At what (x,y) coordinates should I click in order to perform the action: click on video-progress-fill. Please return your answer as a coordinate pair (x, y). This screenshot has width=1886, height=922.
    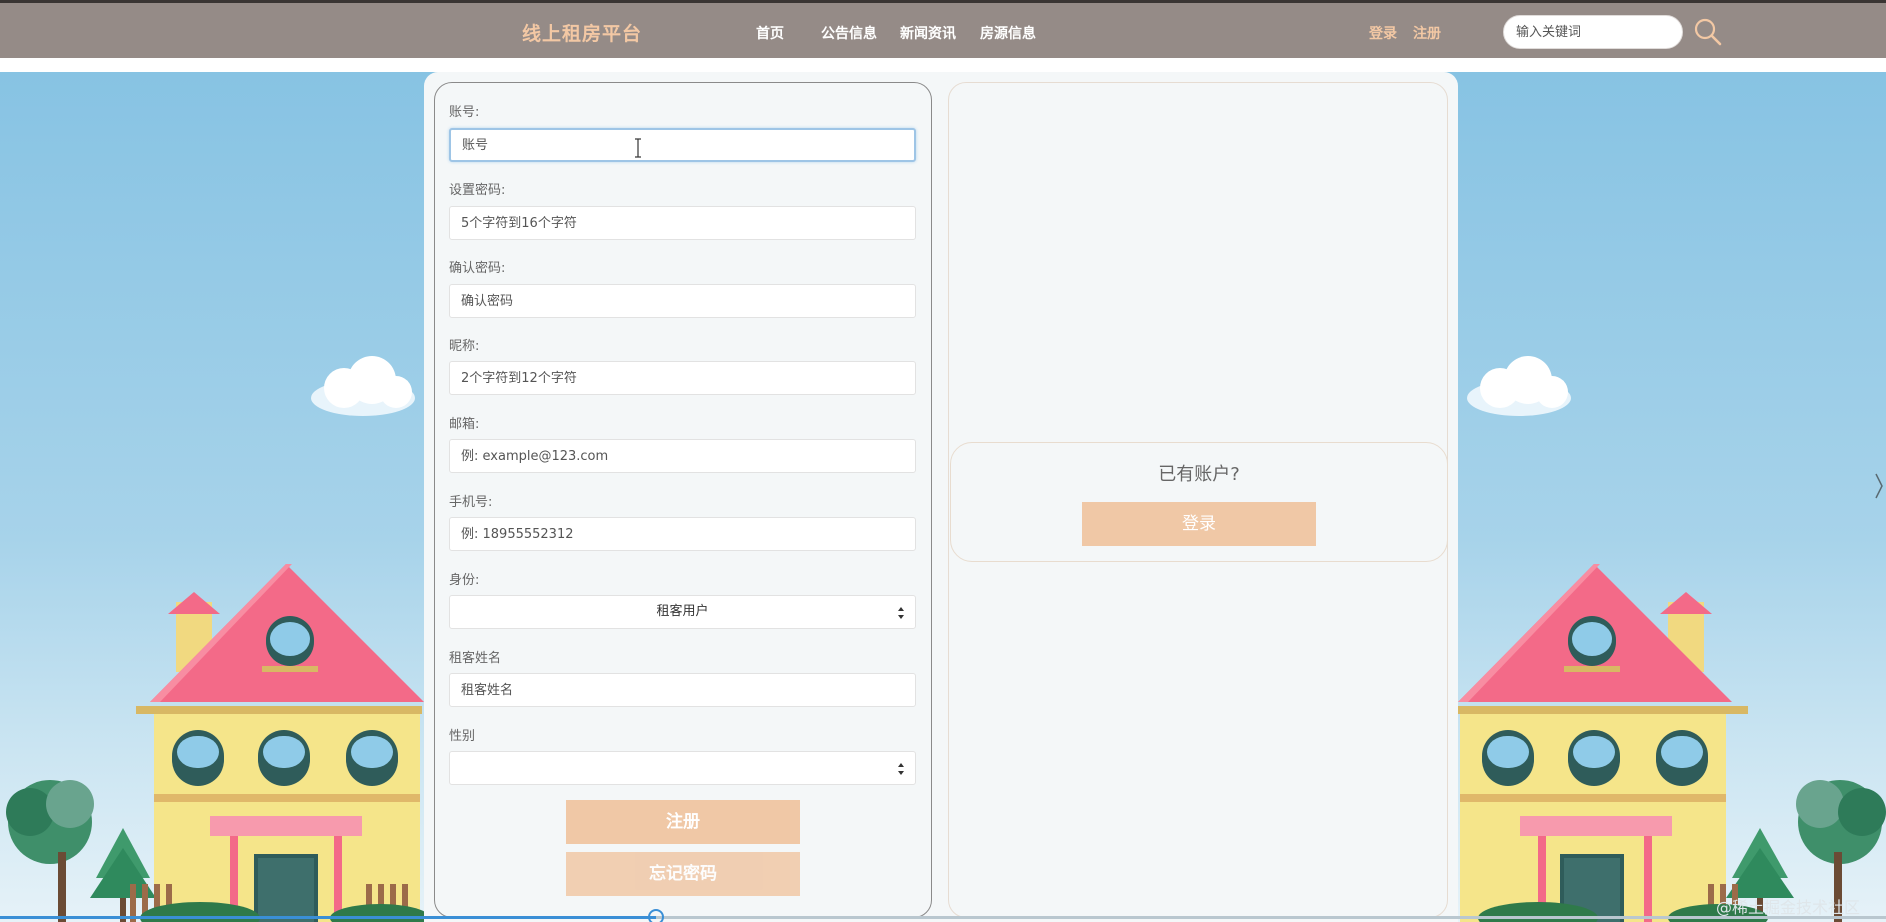
    Looking at the image, I should click on (328, 917).